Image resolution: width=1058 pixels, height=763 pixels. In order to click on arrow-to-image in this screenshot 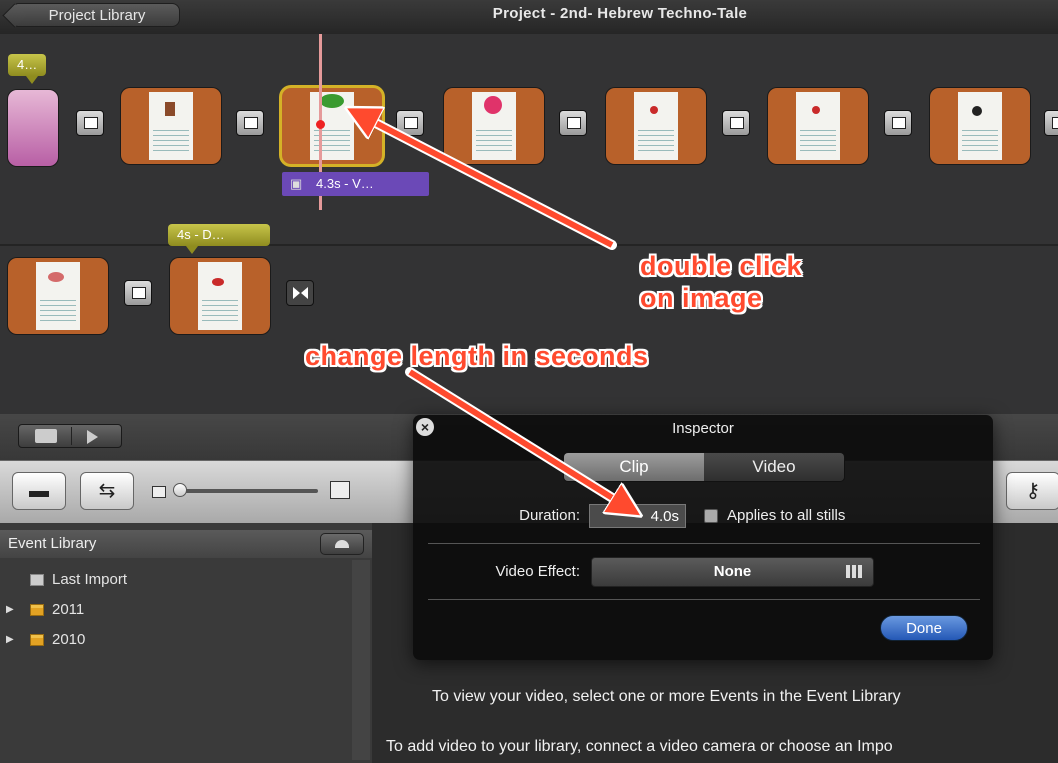, I will do `click(490, 183)`.